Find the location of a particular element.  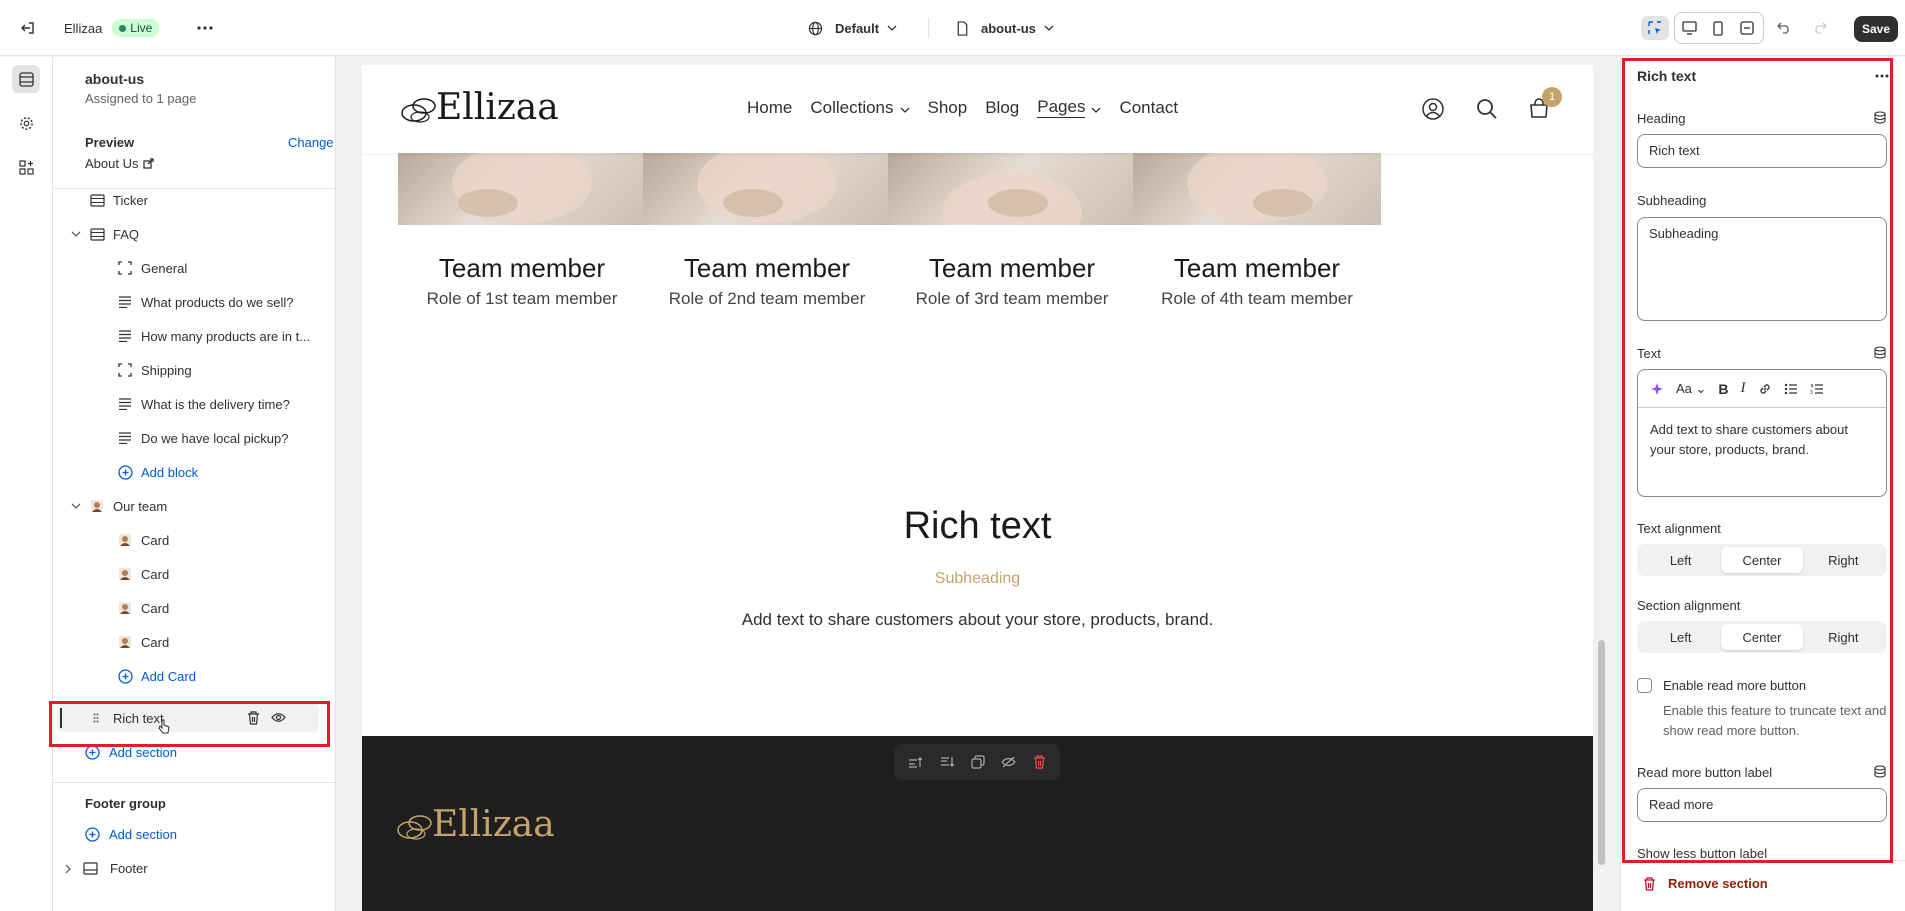

remove-section-label: Remove section is located at coordinates (1718, 883).